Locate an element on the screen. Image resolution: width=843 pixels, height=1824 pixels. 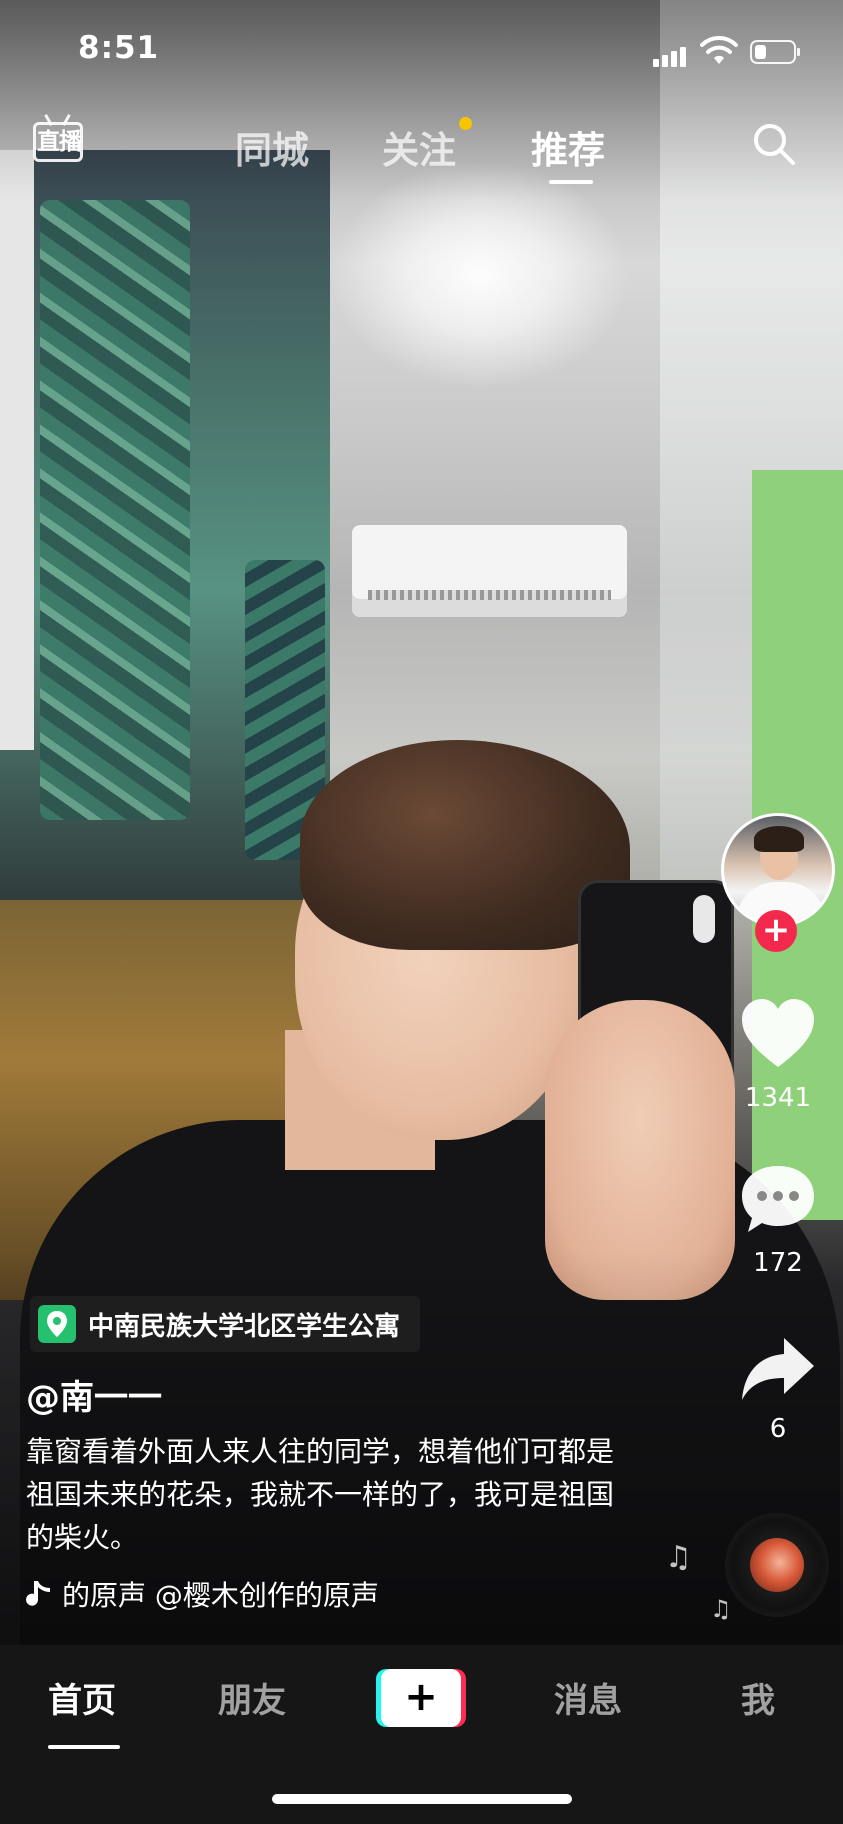
air-conditioner is located at coordinates (489, 571).